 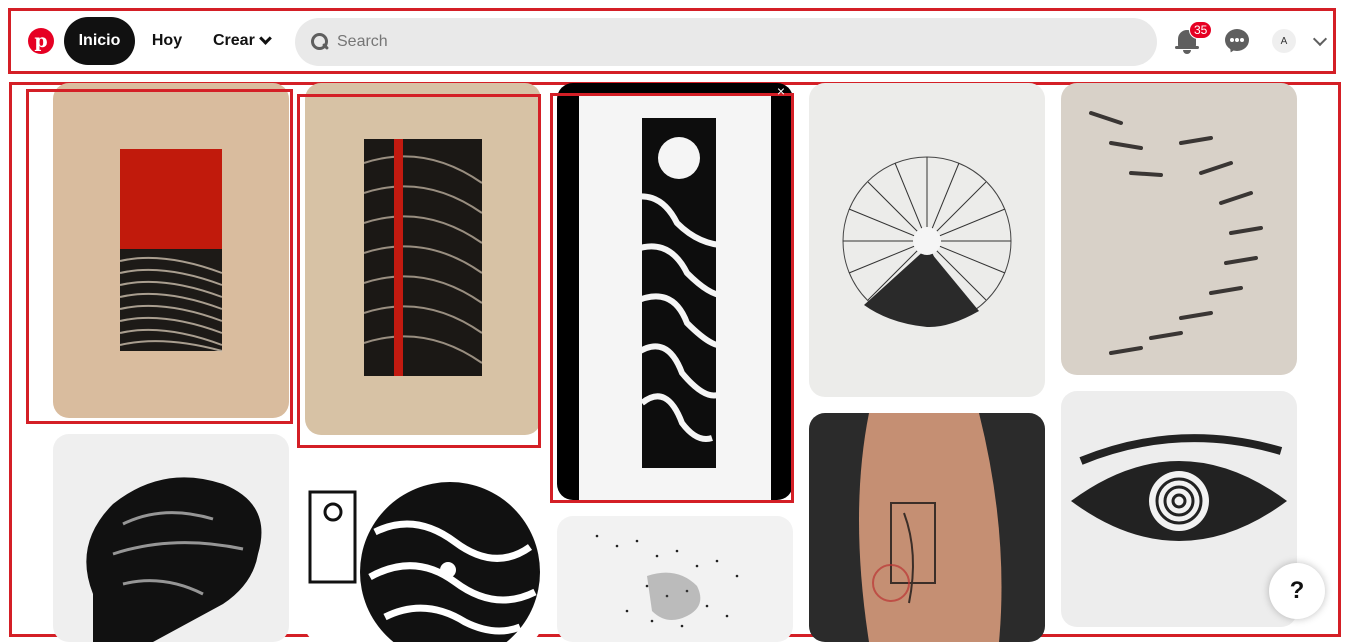 I want to click on top-header: p Inicio Hoy Crear 35 A, so click(x=672, y=41).